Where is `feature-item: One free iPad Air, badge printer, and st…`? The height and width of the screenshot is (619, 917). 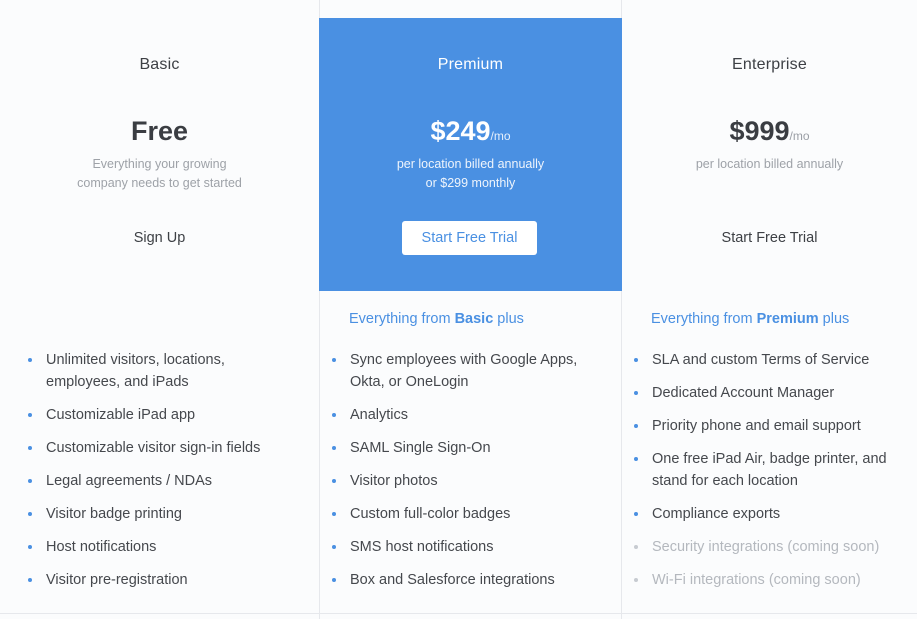
feature-item: One free iPad Air, badge printer, and st… is located at coordinates (772, 470).